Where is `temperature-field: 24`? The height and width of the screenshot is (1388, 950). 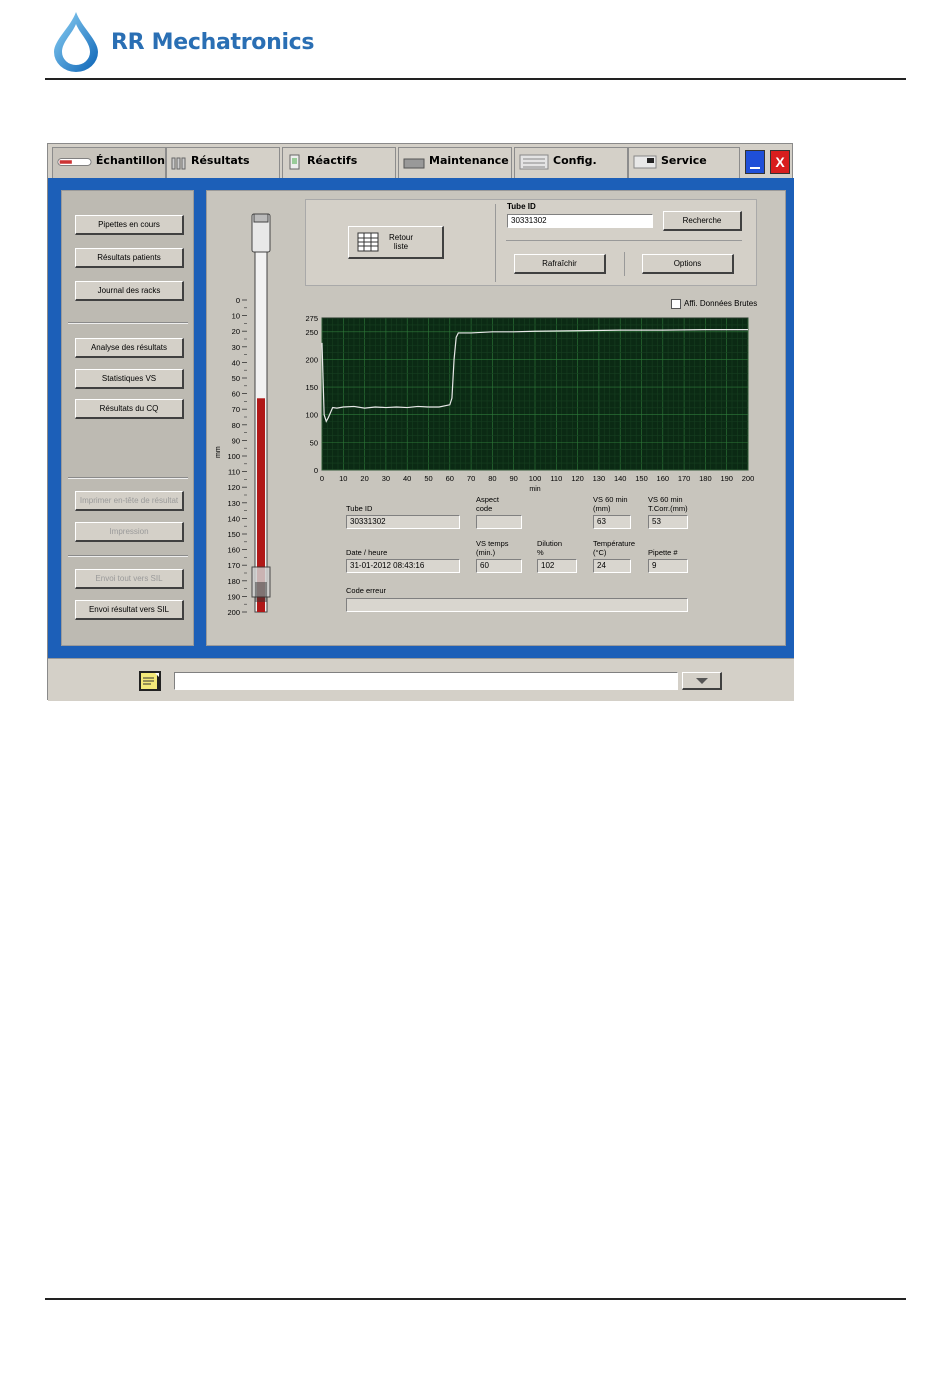 temperature-field: 24 is located at coordinates (612, 566).